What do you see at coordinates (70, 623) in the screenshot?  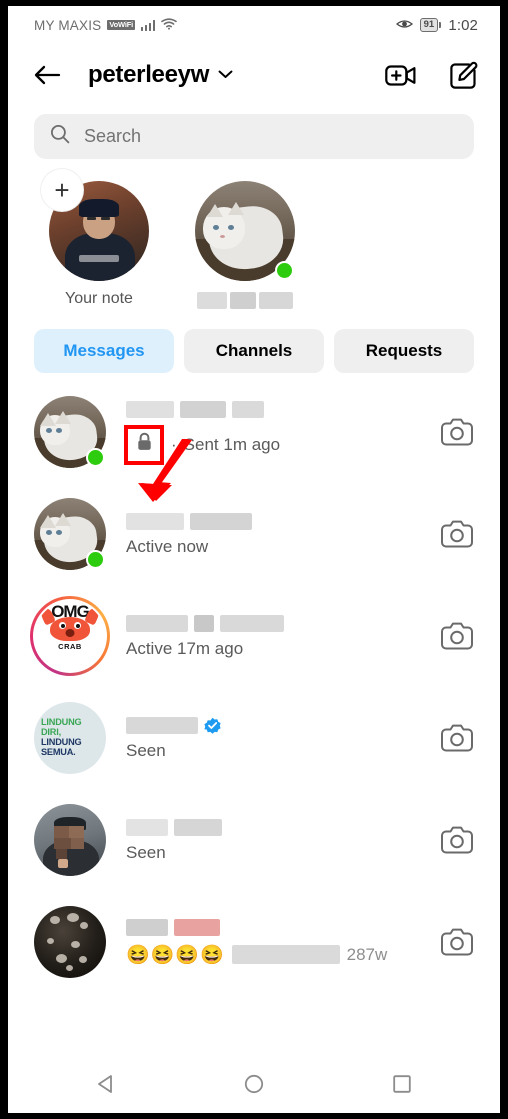 I see `crab-illustration` at bounding box center [70, 623].